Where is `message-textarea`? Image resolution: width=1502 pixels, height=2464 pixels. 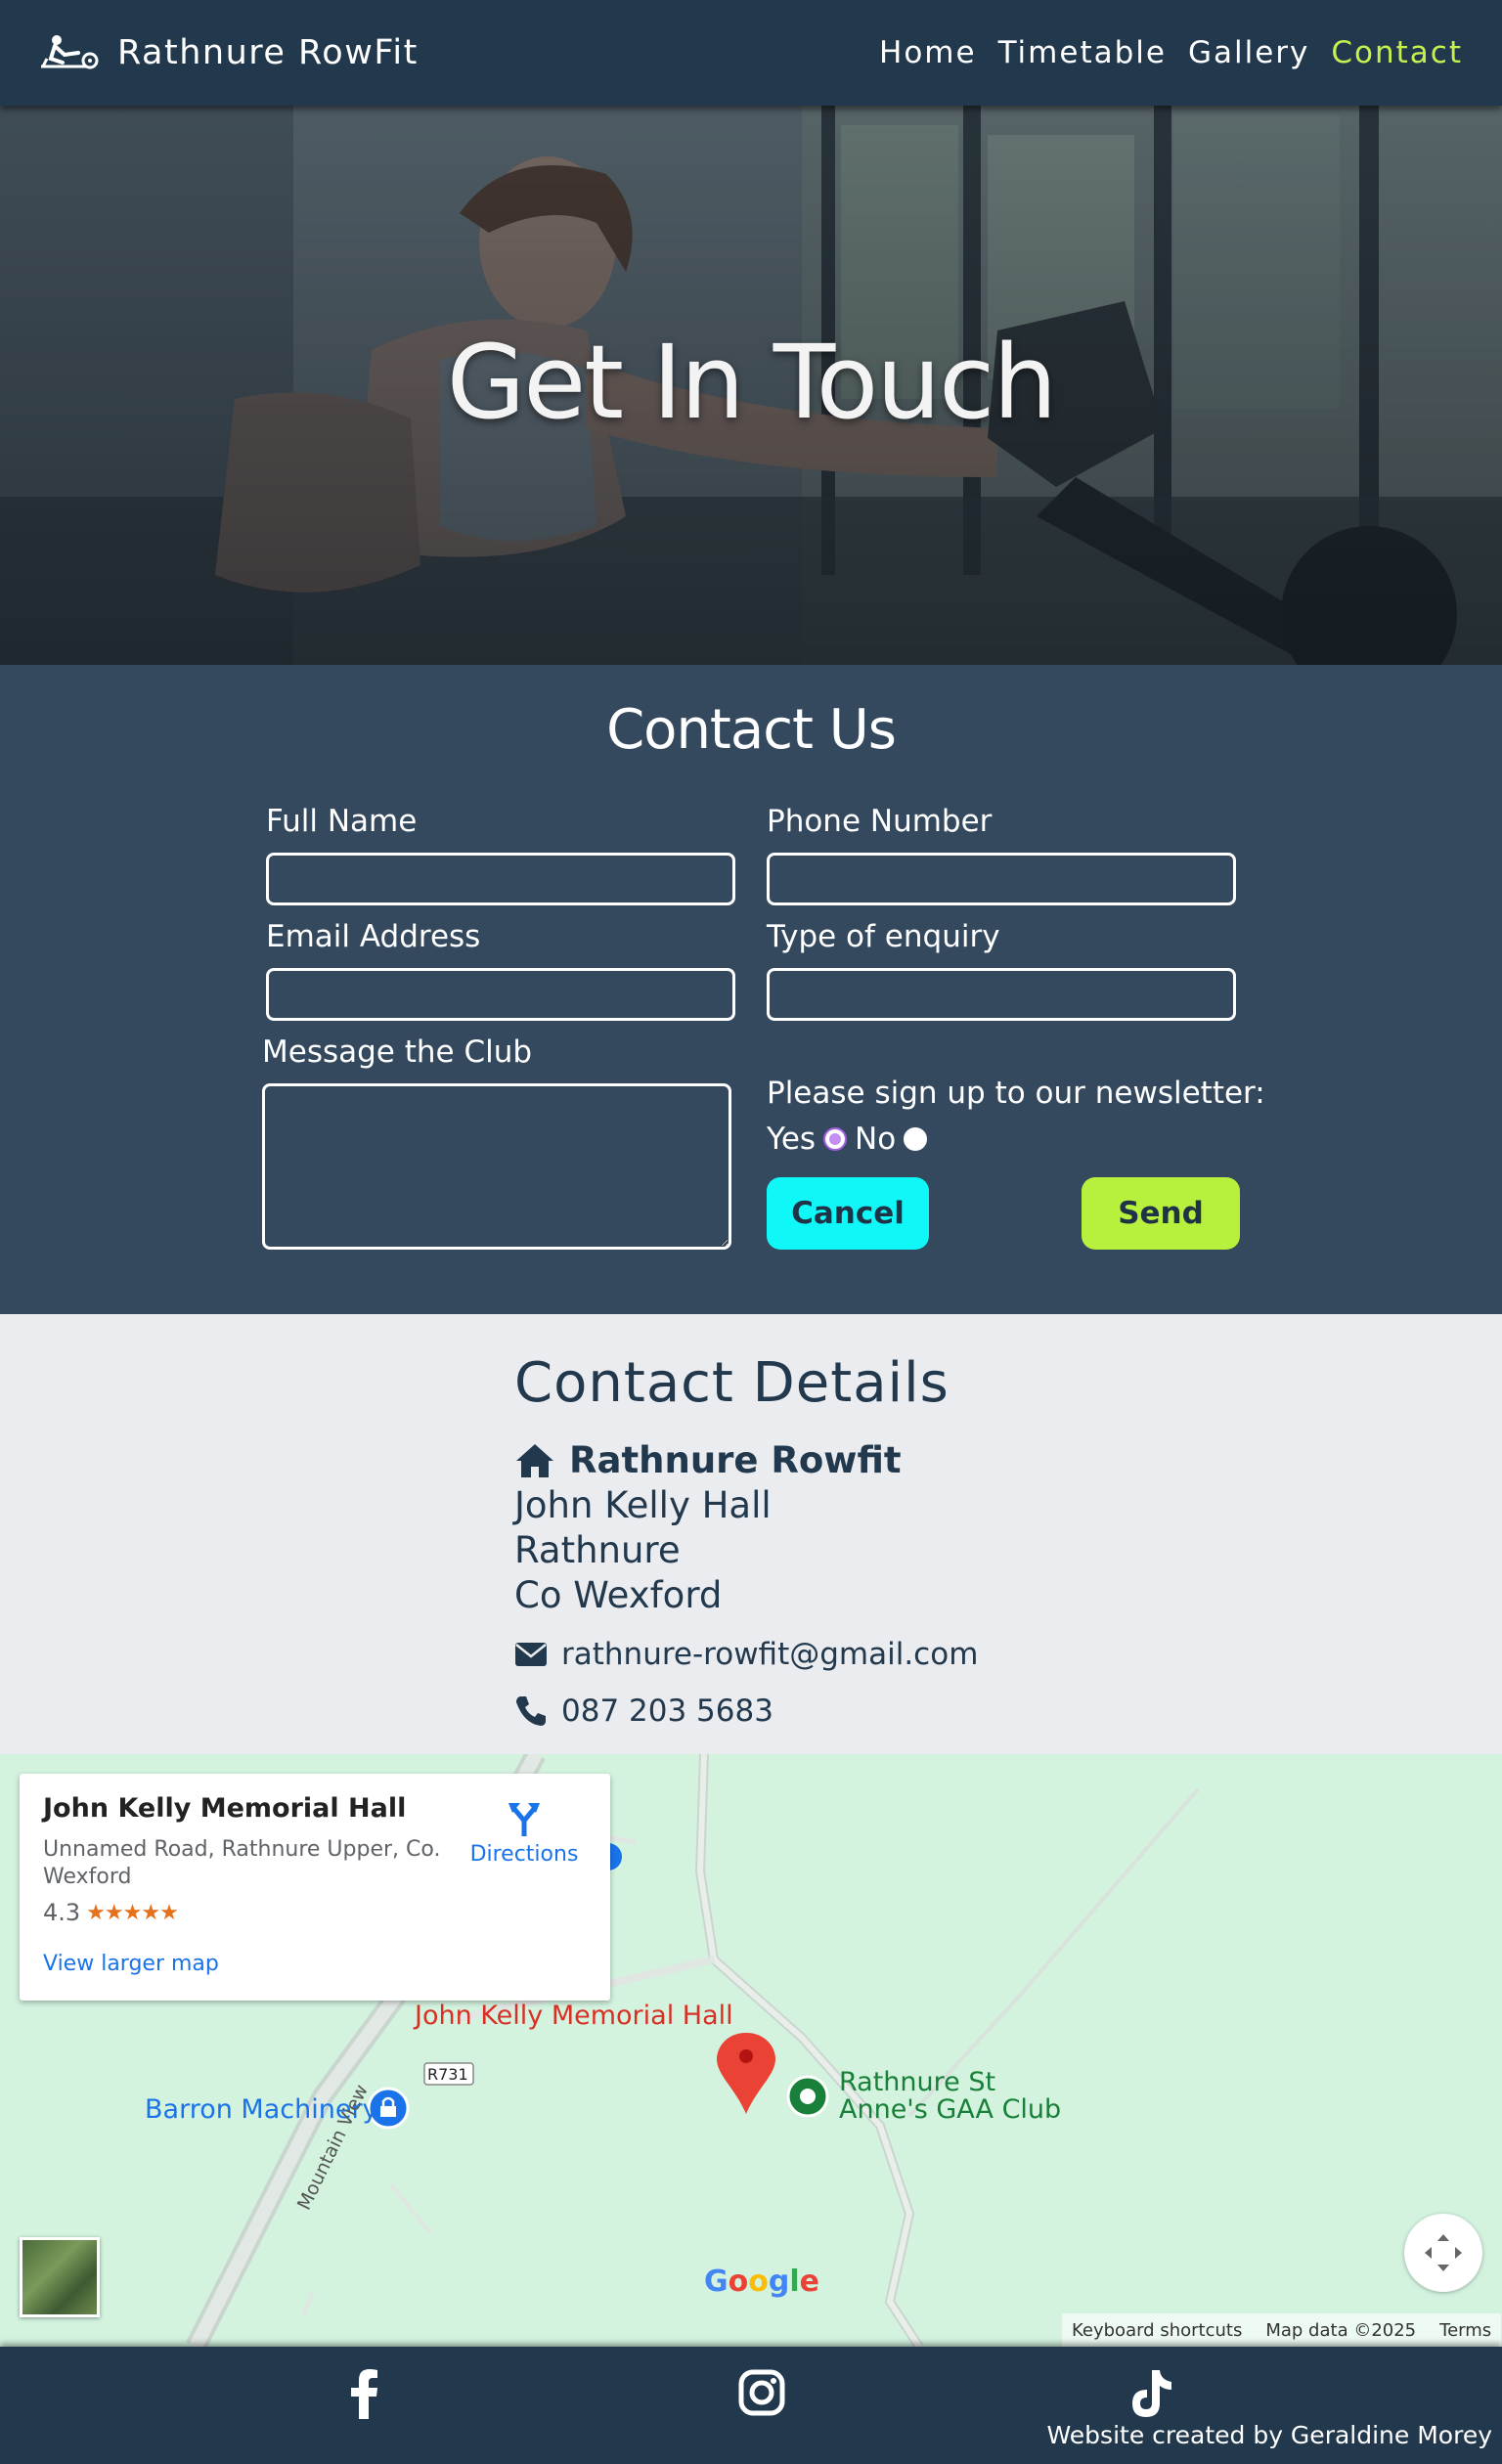
message-textarea is located at coordinates (496, 1166).